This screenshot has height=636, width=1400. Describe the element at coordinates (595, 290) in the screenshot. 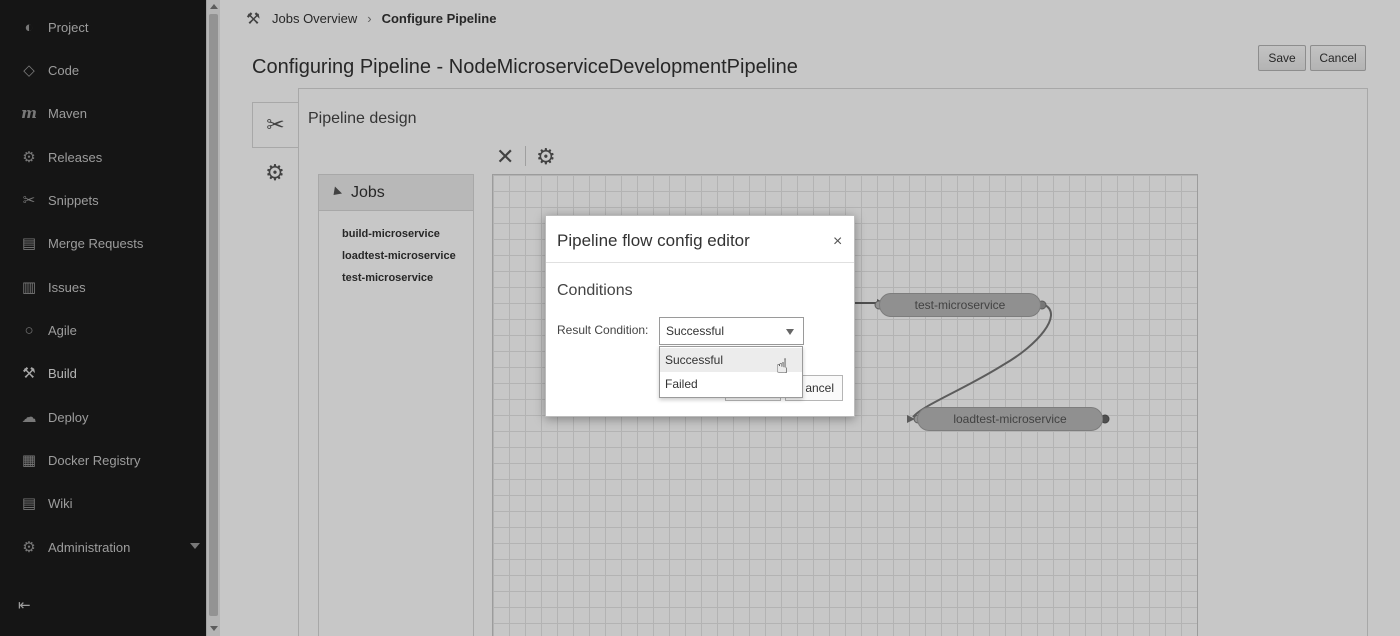

I see `conditions-heading: Conditions` at that location.